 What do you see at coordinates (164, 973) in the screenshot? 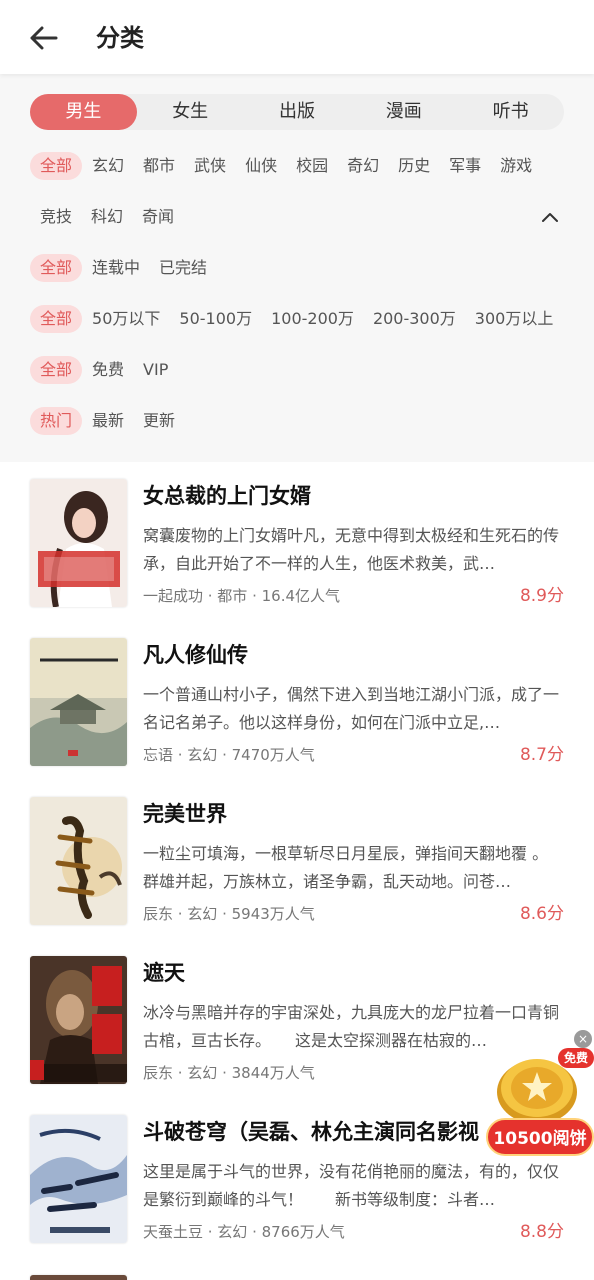
I see `book-title: 遮天` at bounding box center [164, 973].